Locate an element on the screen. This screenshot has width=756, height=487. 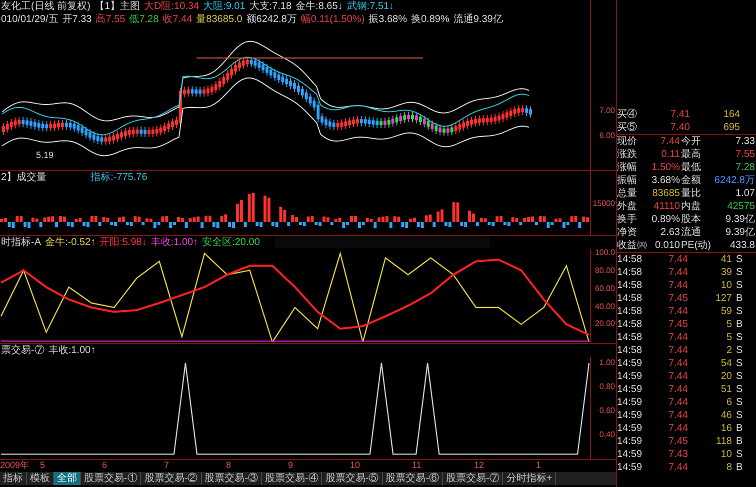
tick-volume: 118 is located at coordinates (724, 441).